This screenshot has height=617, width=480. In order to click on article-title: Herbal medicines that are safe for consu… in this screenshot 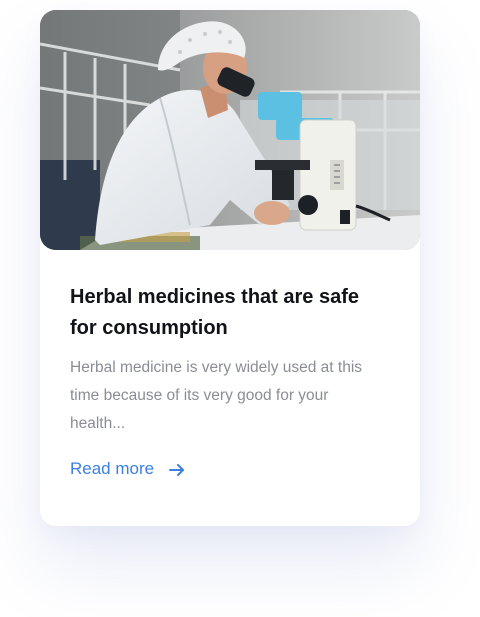, I will do `click(215, 312)`.